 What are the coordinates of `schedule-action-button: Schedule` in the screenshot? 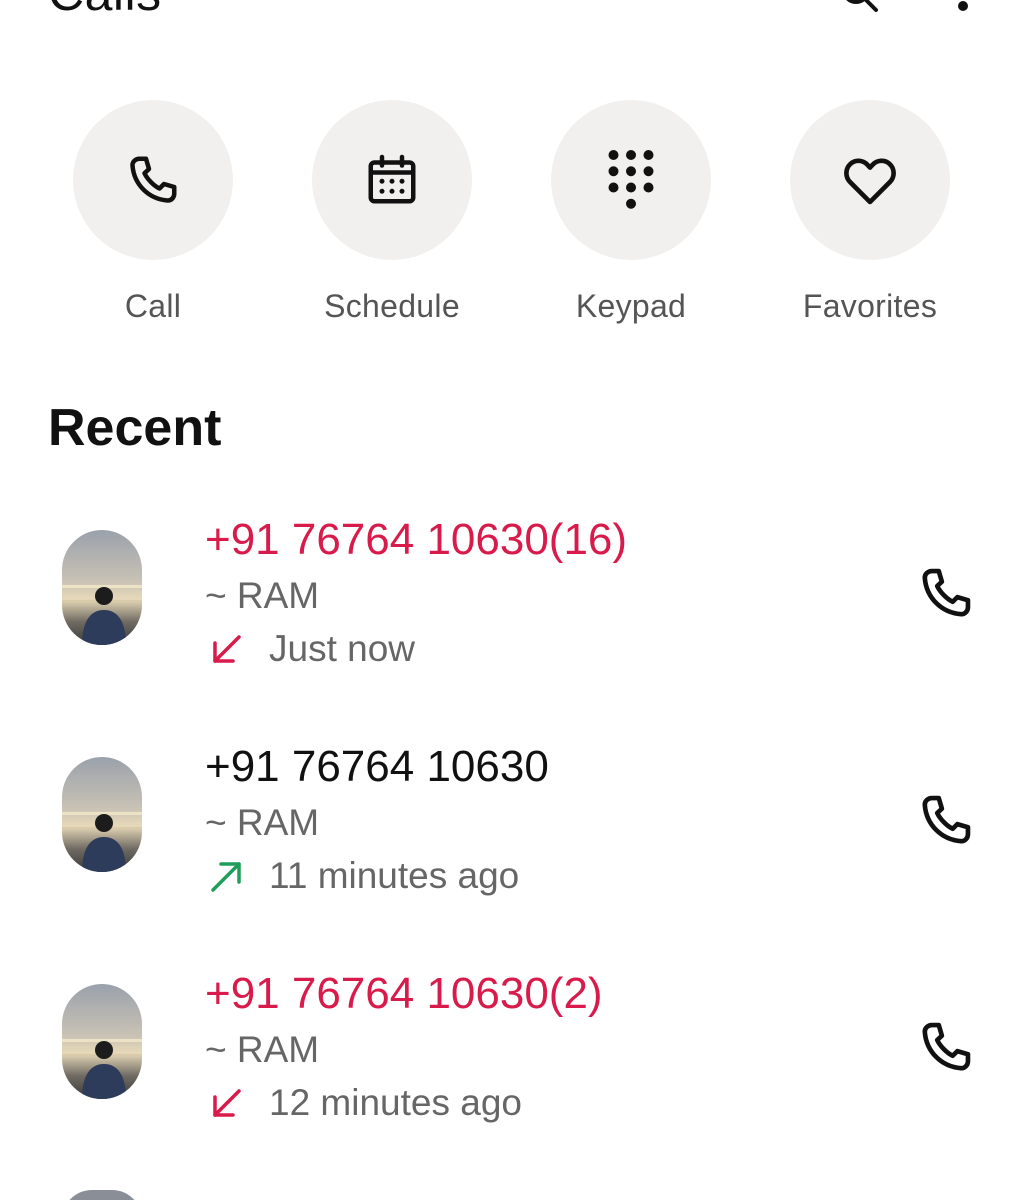 It's located at (392, 220).